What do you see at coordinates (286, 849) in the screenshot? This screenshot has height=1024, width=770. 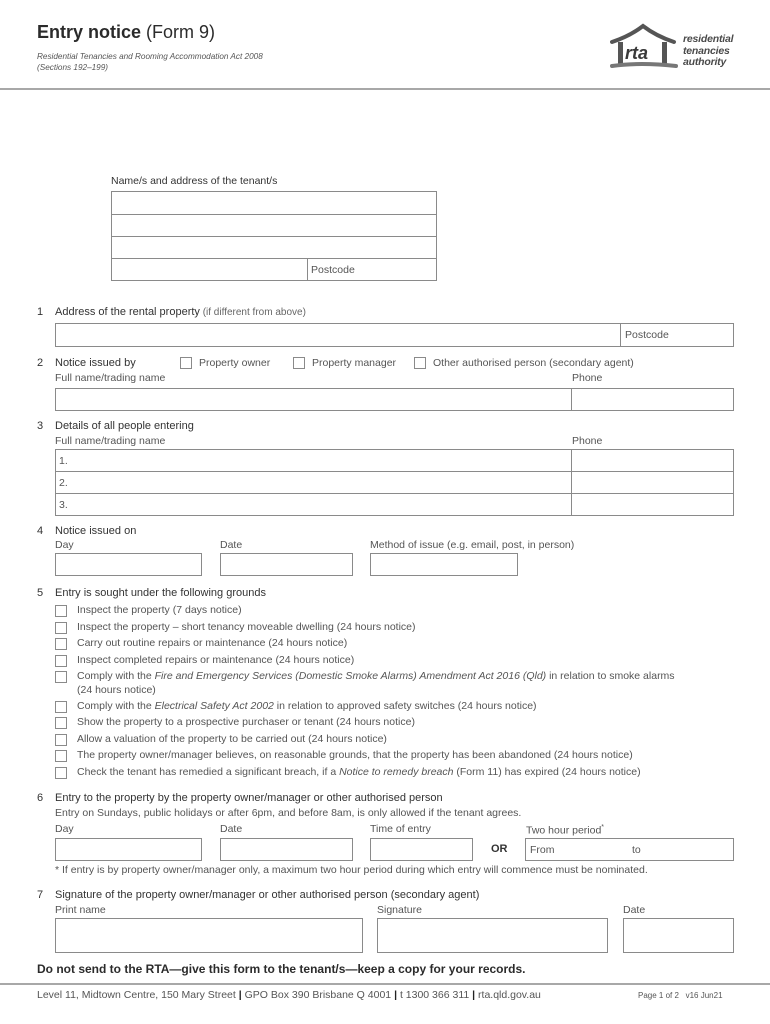 I see `entry-date-field` at bounding box center [286, 849].